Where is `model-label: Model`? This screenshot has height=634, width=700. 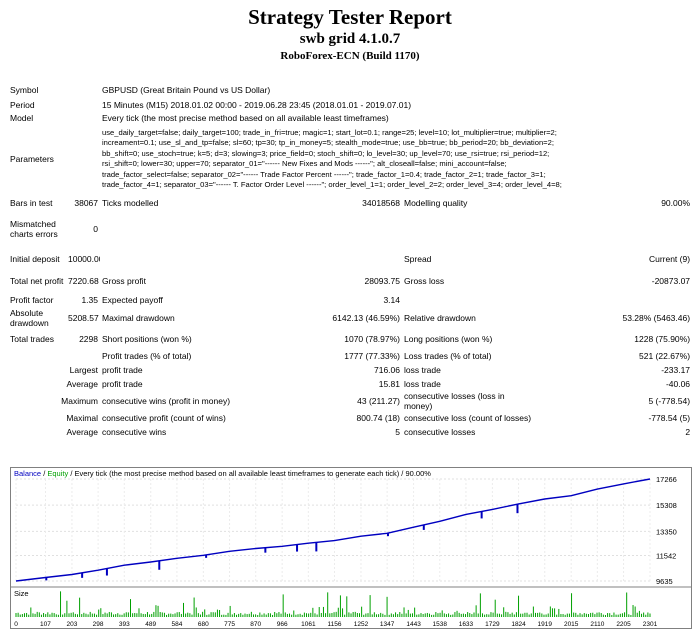 model-label: Model is located at coordinates (22, 117).